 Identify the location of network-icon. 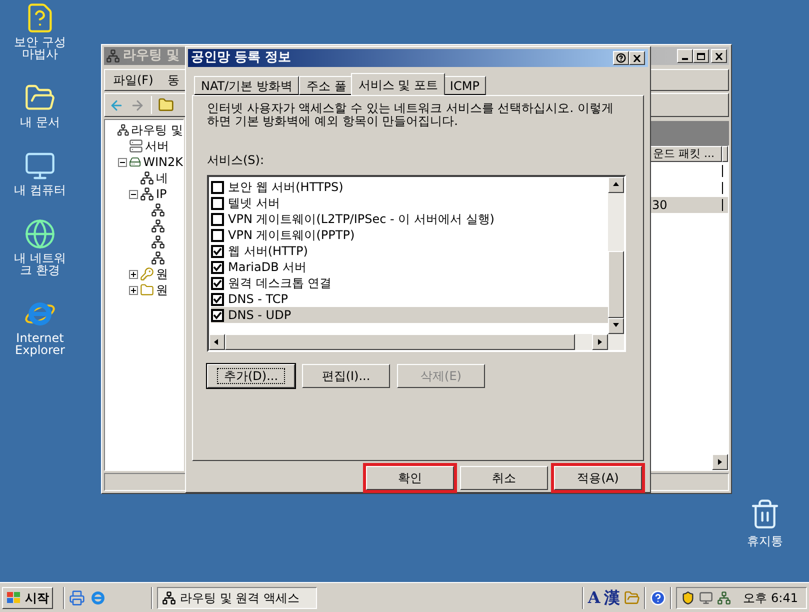
(724, 597).